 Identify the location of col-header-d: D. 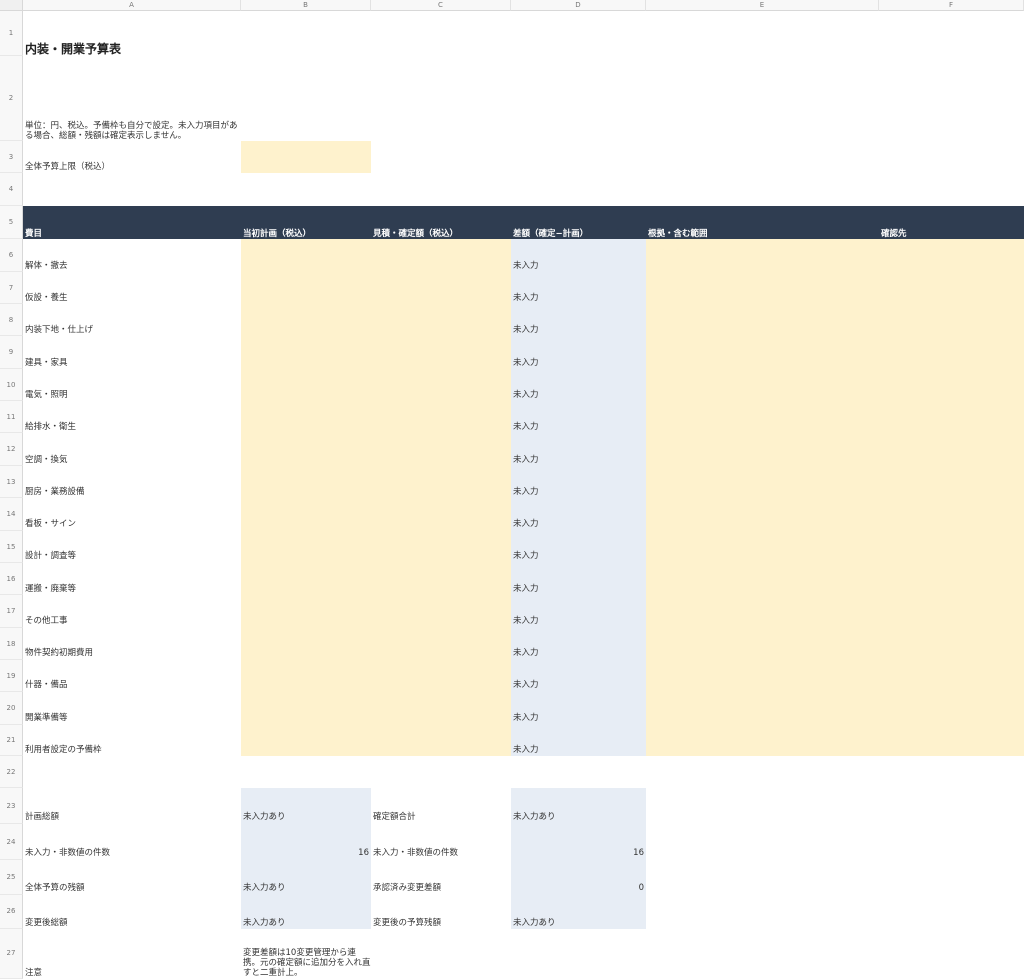
(578, 5).